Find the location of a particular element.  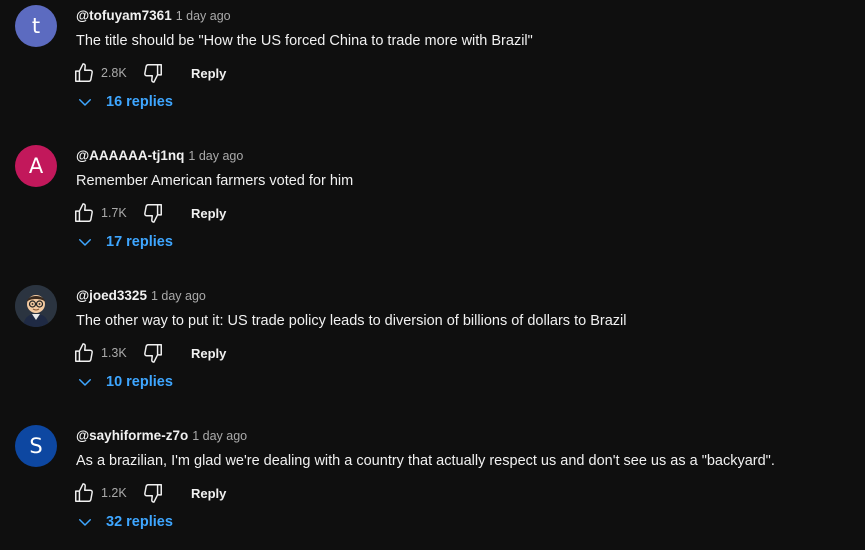

avatar is located at coordinates (36, 306).